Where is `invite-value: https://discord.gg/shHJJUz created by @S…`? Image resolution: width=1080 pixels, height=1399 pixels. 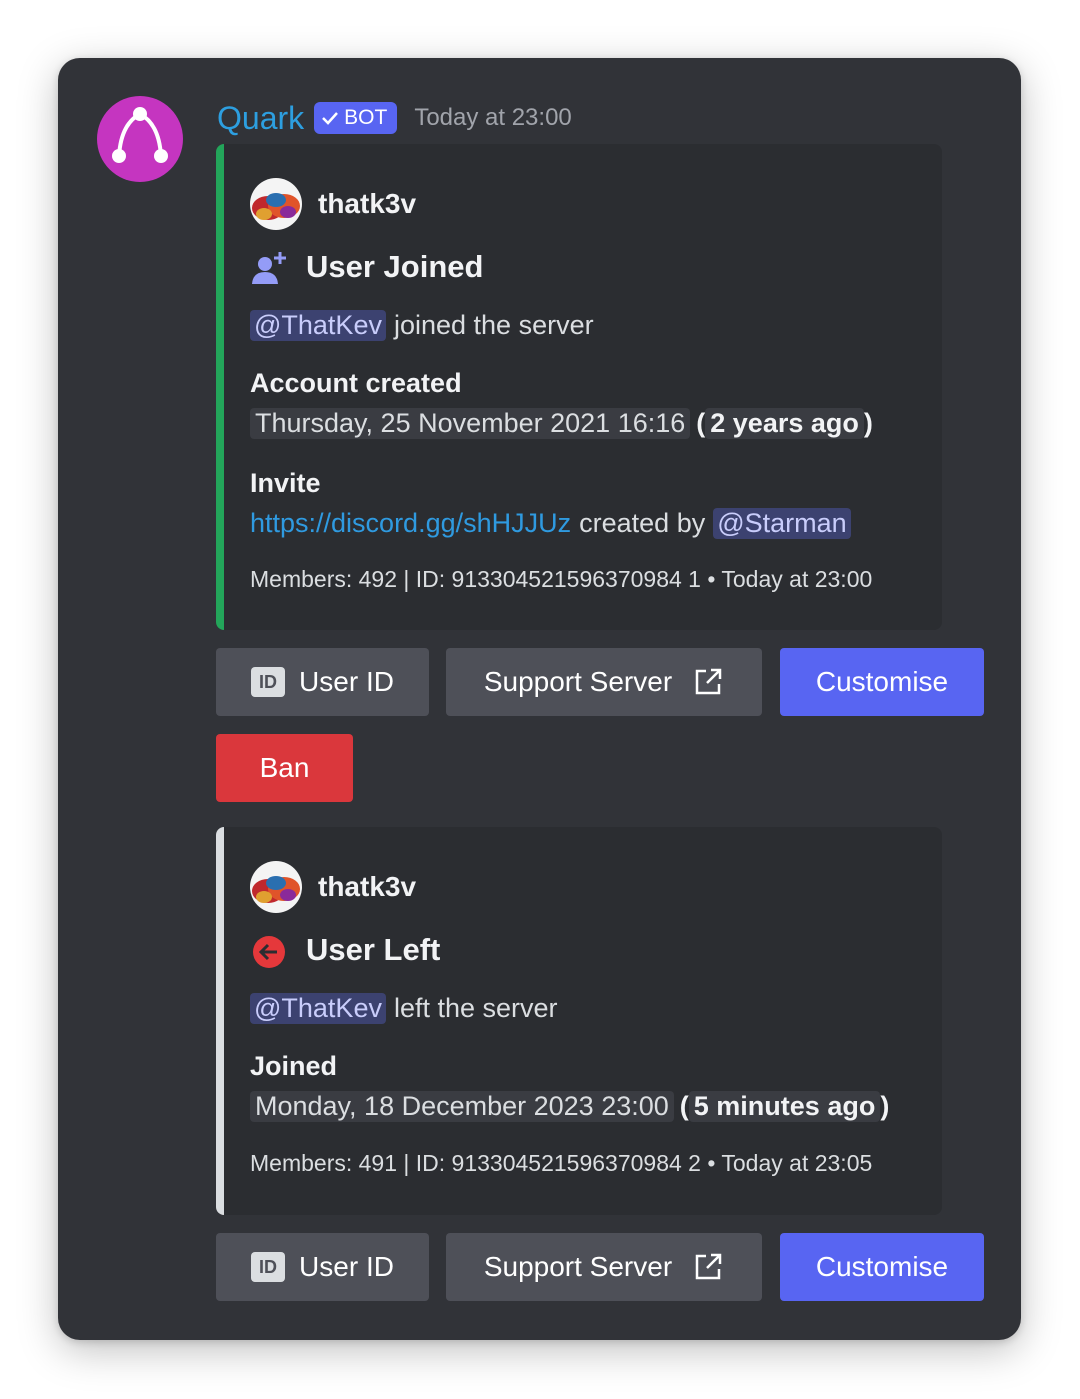
invite-value: https://discord.gg/shHJJUz created by @S… is located at coordinates (550, 523).